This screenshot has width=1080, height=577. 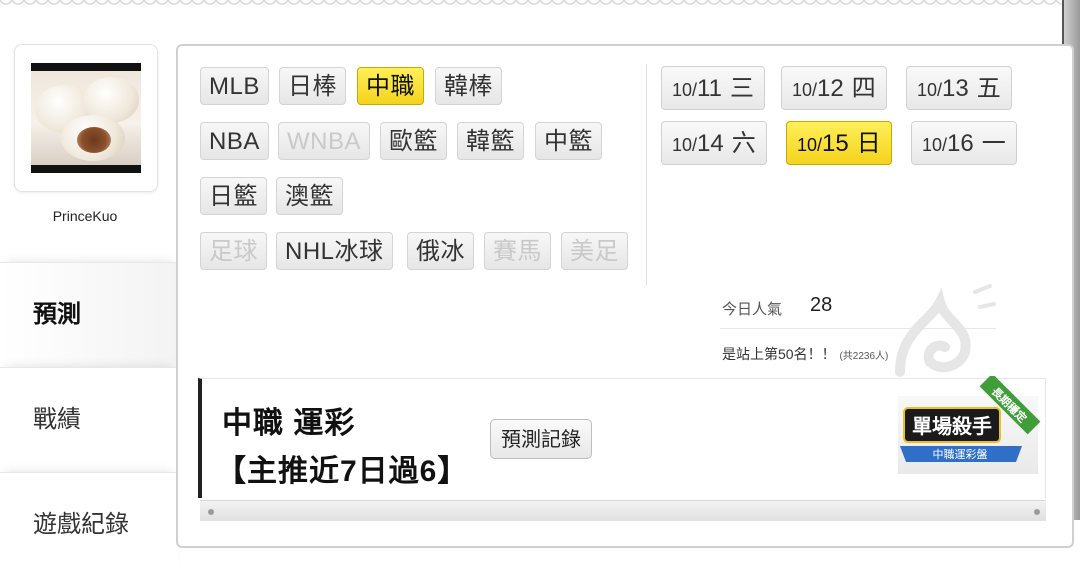 What do you see at coordinates (89, 524) in the screenshot?
I see `menu-item-game-history: 遊戲紀錄` at bounding box center [89, 524].